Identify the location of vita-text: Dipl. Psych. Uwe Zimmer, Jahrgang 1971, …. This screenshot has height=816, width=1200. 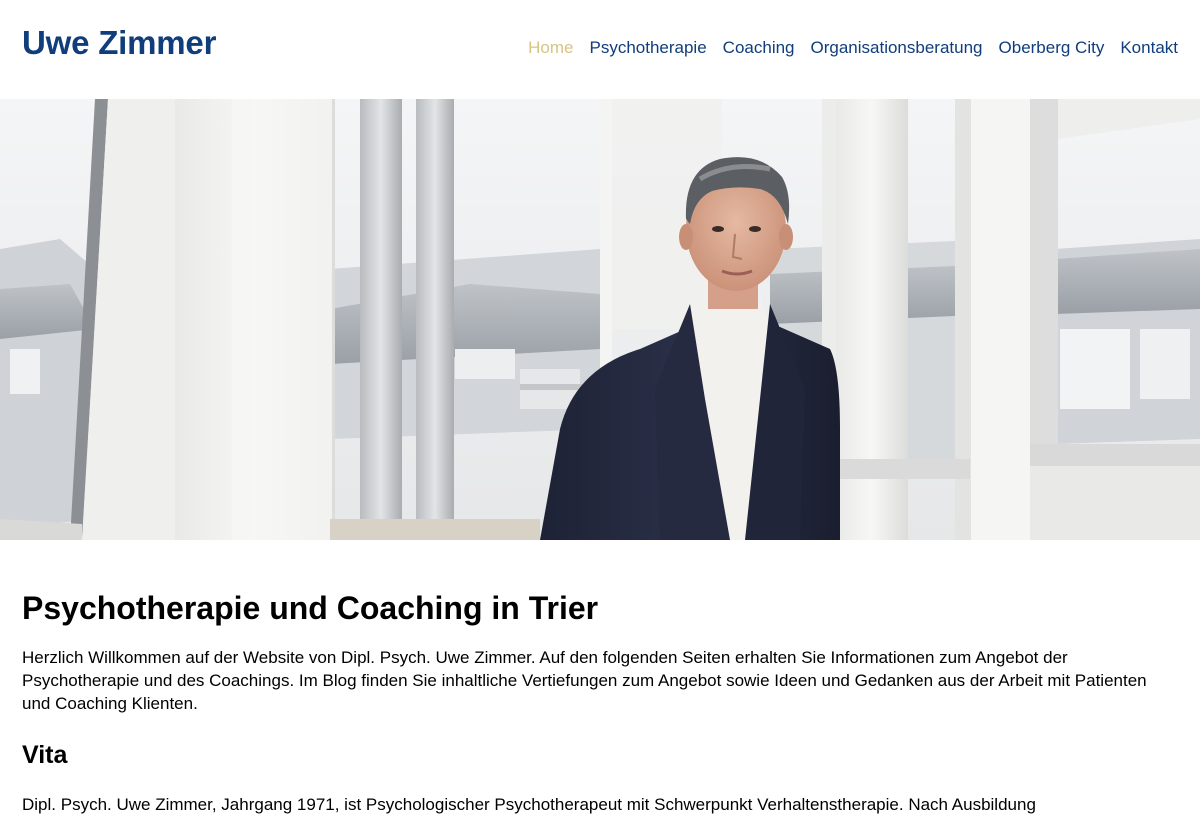
(529, 804).